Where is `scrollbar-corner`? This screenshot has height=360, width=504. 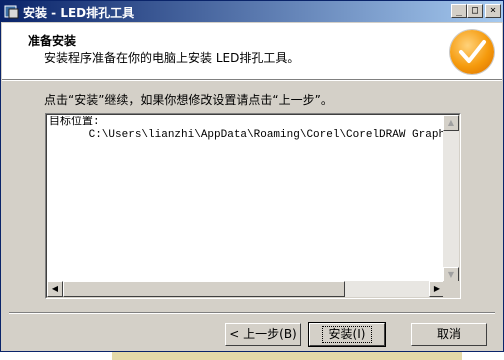 scrollbar-corner is located at coordinates (451, 289).